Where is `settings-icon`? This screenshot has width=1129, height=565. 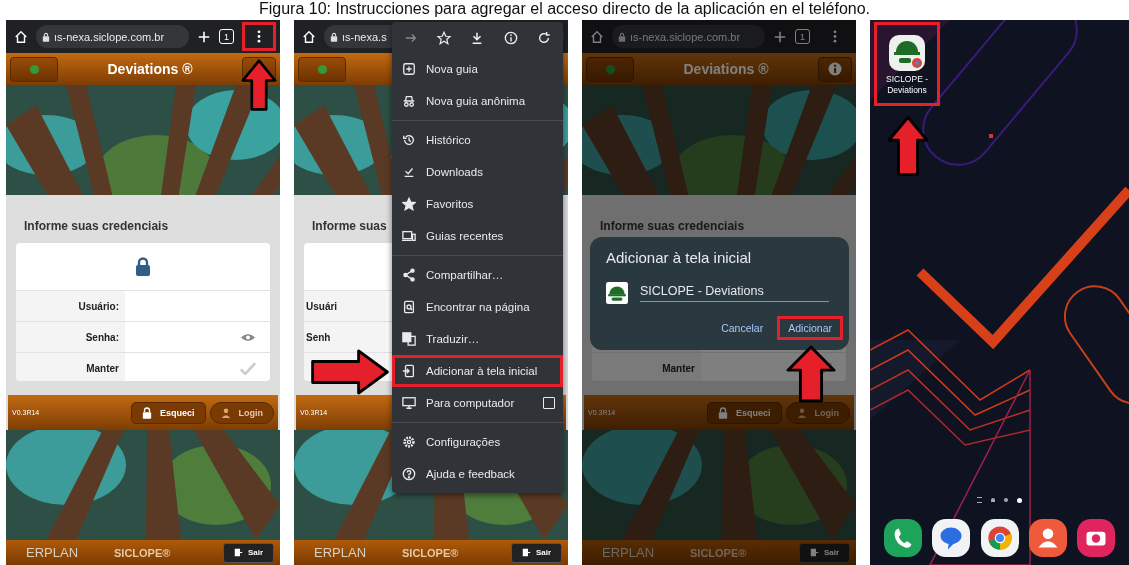
settings-icon is located at coordinates (409, 442).